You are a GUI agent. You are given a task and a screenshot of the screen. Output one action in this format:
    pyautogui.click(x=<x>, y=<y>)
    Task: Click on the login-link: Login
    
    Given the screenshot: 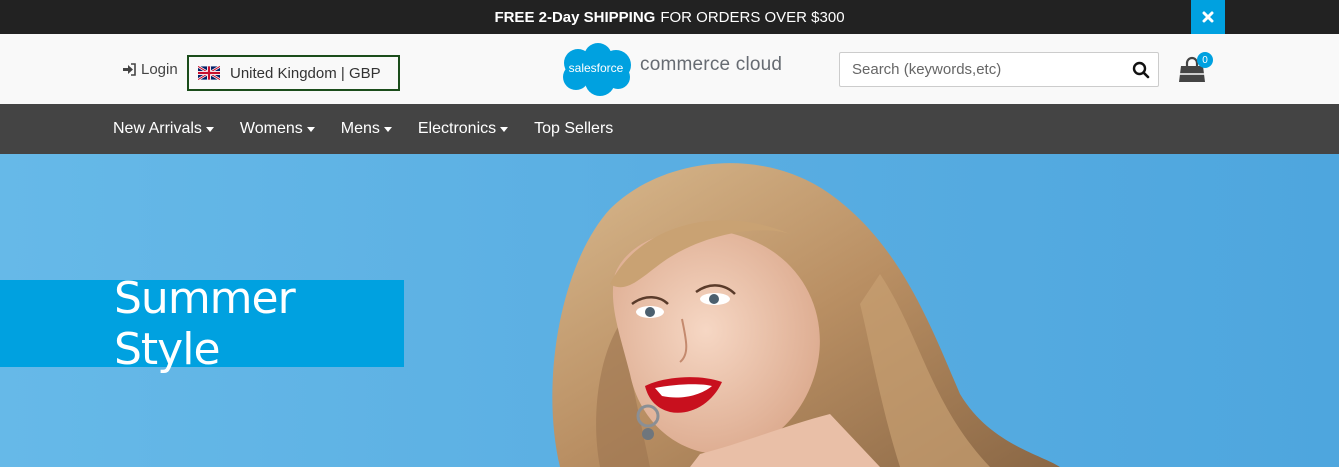 What is the action you would take?
    pyautogui.click(x=150, y=69)
    